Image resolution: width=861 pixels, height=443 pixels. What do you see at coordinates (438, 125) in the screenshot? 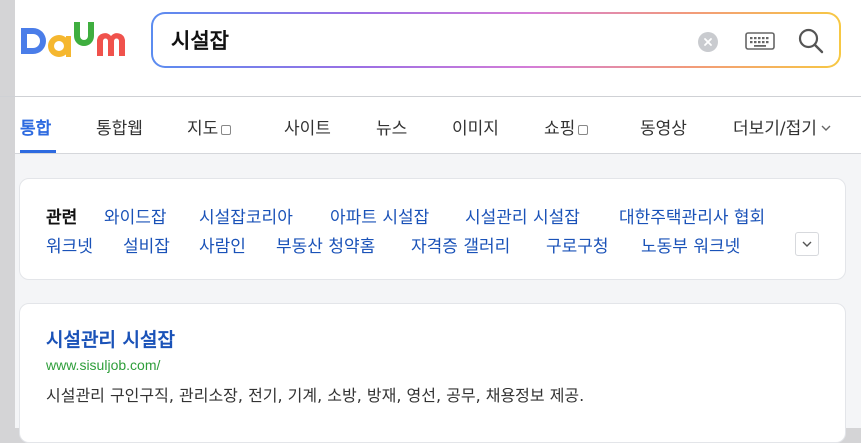
I see `search-tabs: 통합 통합웹 지도 사이트 뉴스 이미지 쇼핑 동영상 더보기/접기` at bounding box center [438, 125].